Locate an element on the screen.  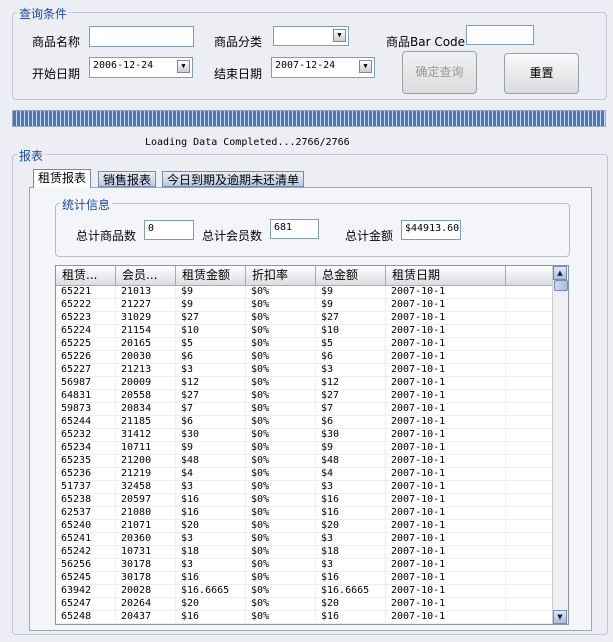
table-cell: $48 is located at coordinates (211, 461).